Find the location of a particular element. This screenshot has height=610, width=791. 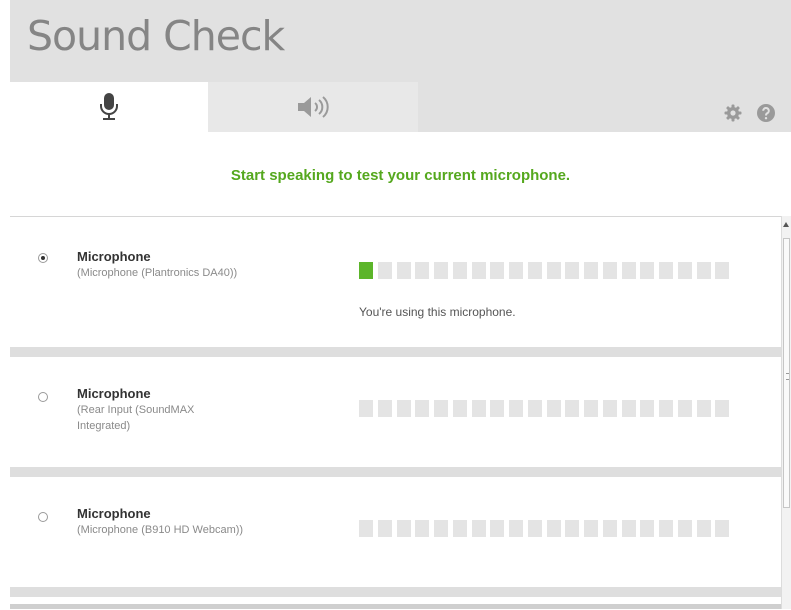

gear-icon is located at coordinates (733, 113).